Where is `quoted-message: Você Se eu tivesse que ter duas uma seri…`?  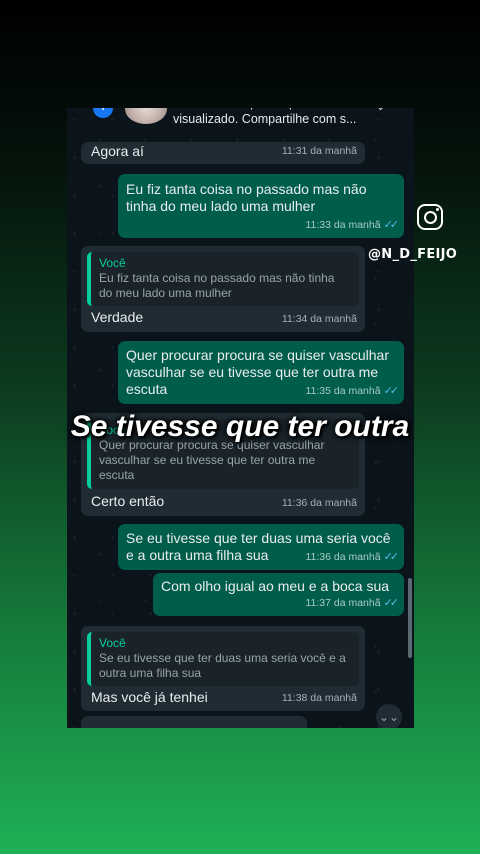 quoted-message: Você Se eu tivesse que ter duas uma seri… is located at coordinates (223, 659).